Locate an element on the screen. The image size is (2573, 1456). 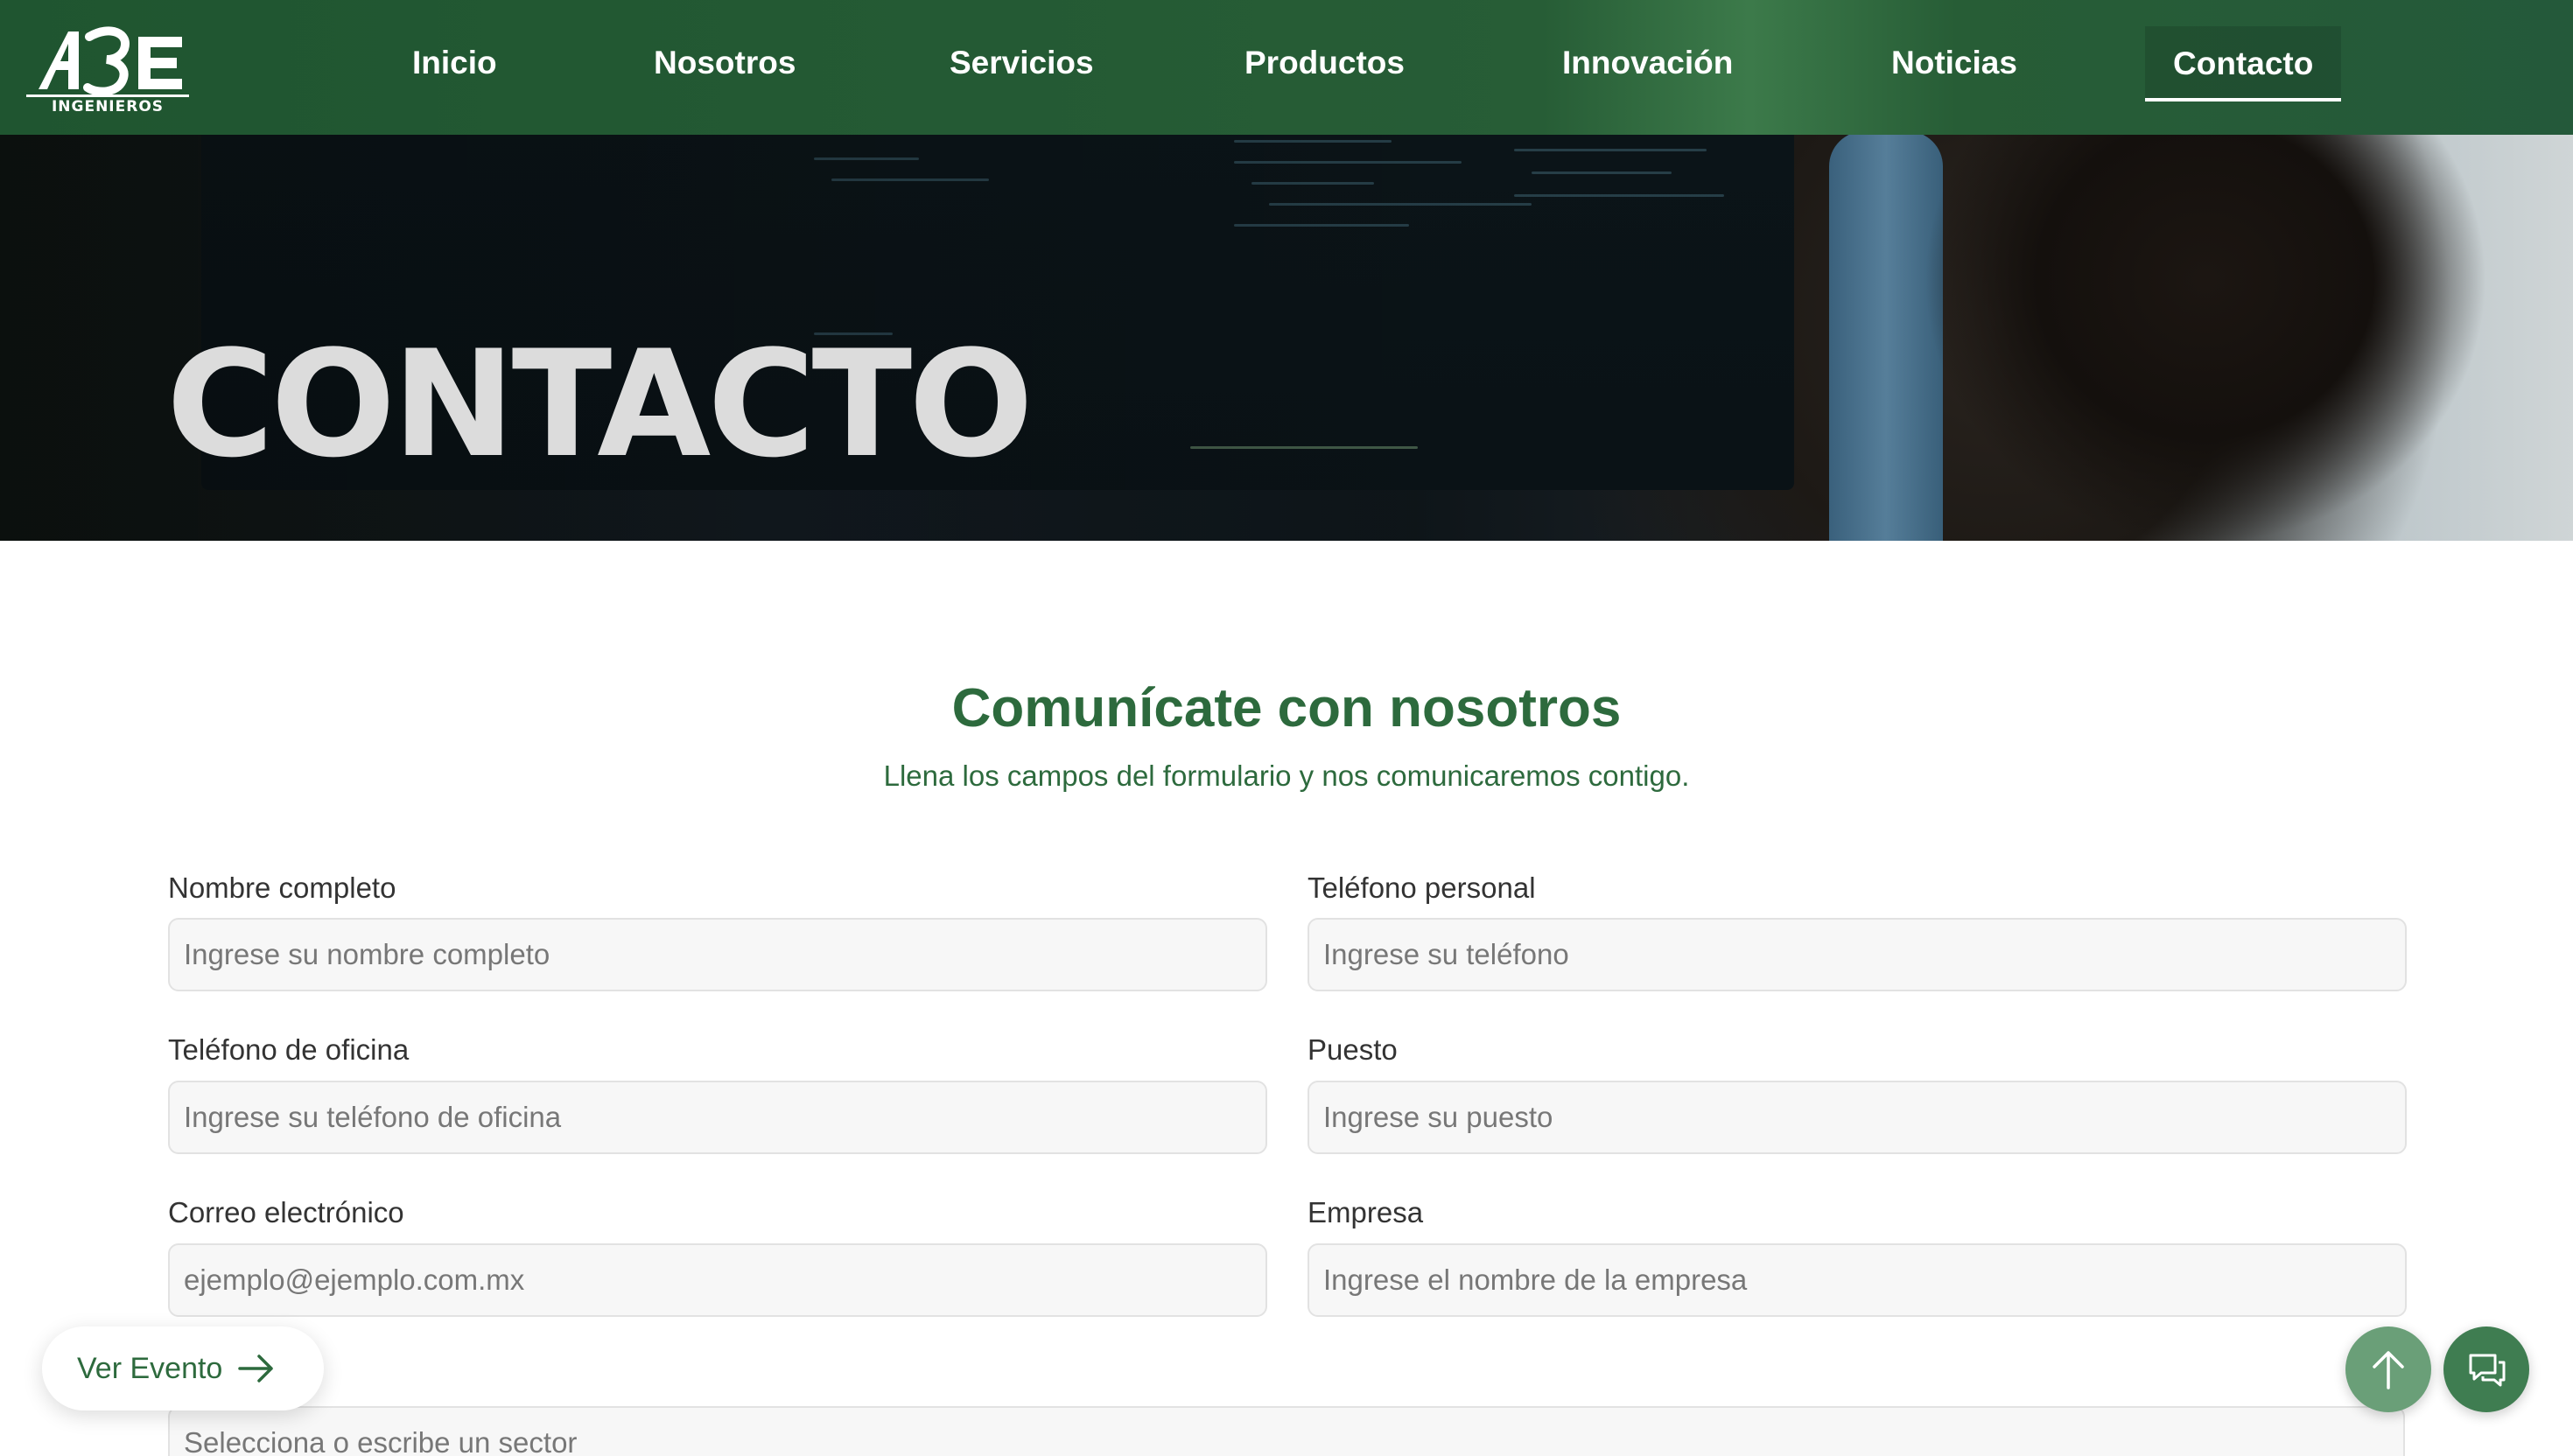
contact-section-title: Comunícate con nosotros is located at coordinates (1286, 708).